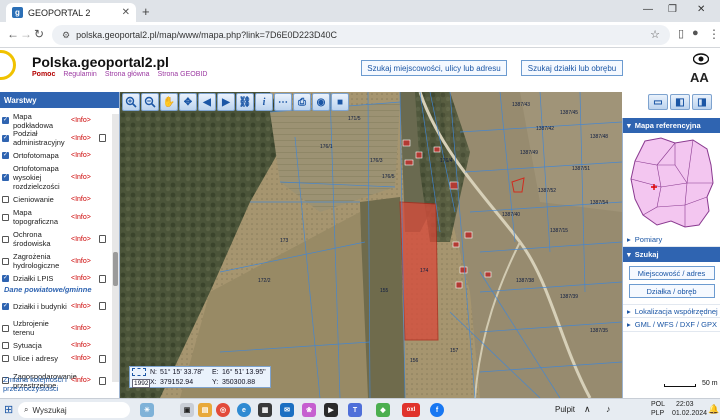 This screenshot has width=720, height=420. I want to click on taskbar-ticker: Pulpit, so click(565, 409).